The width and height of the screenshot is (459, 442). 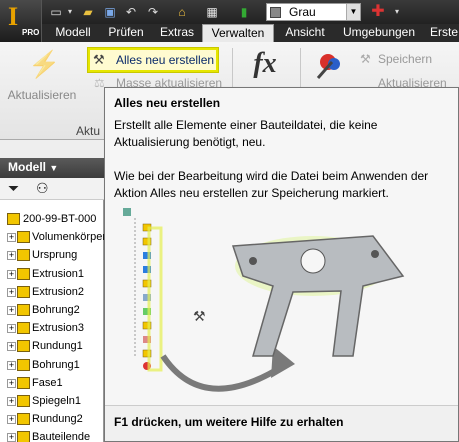 I want to click on tree-item: + Extrusion1, so click(x=52, y=274).